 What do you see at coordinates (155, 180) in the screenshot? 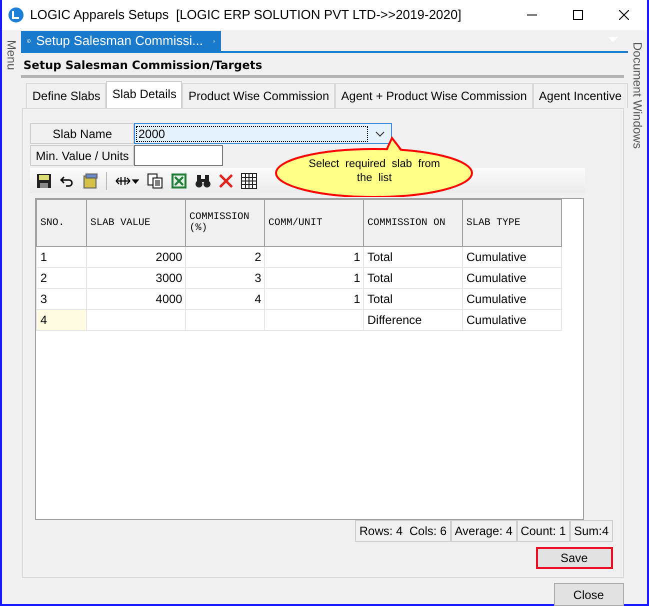
I see `copy-icon` at bounding box center [155, 180].